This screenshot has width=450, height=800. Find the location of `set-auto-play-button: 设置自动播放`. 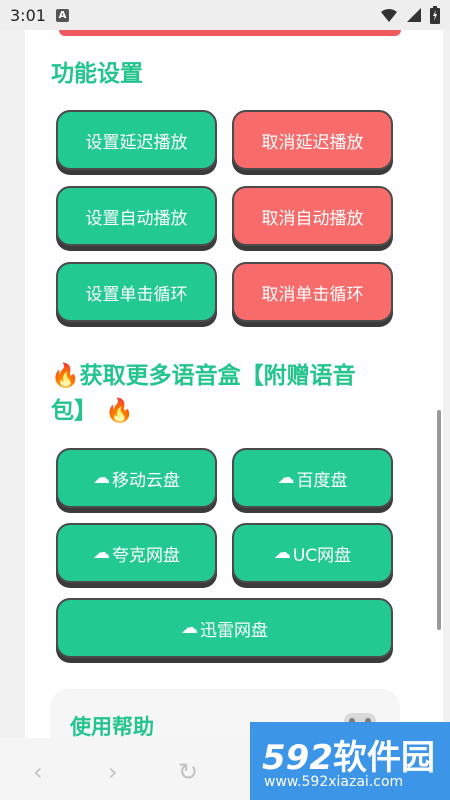

set-auto-play-button: 设置自动播放 is located at coordinates (136, 216).